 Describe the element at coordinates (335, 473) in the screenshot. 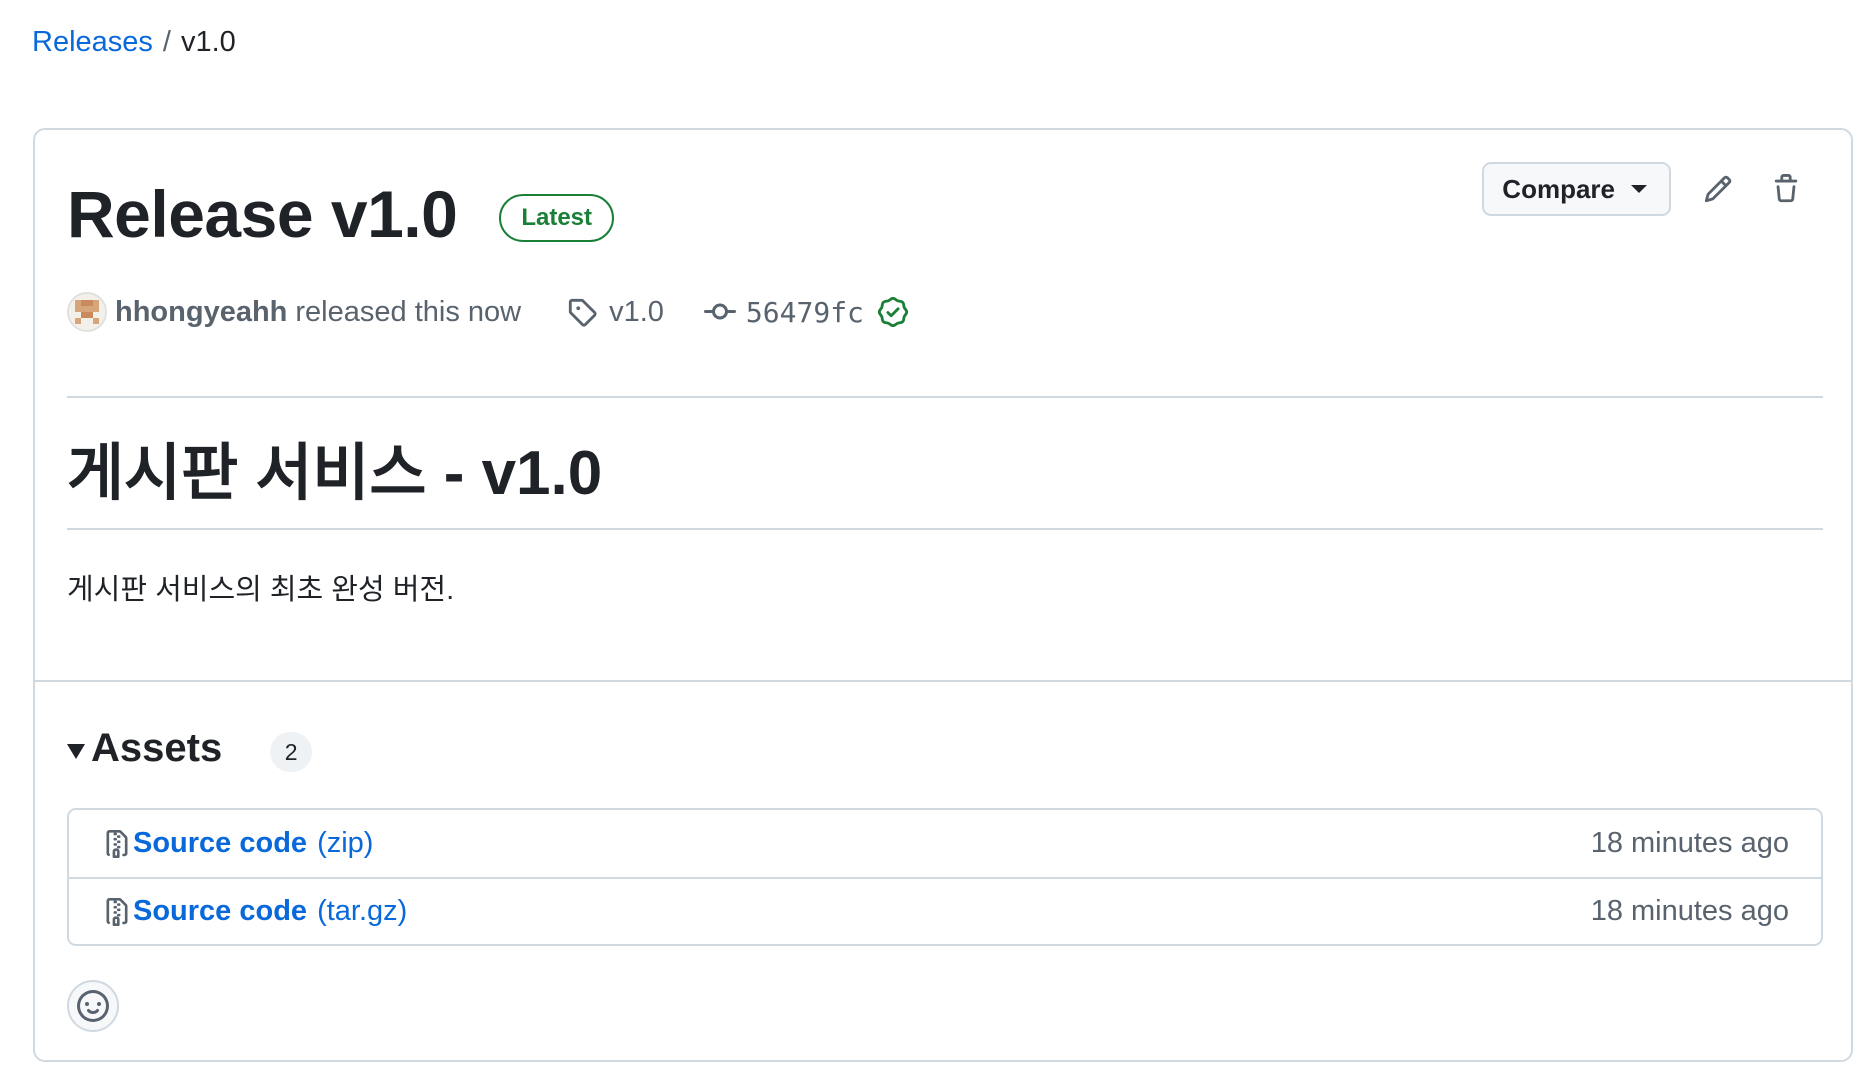

I see `release-notes-heading: 게시판 서비스 - v1.0` at that location.